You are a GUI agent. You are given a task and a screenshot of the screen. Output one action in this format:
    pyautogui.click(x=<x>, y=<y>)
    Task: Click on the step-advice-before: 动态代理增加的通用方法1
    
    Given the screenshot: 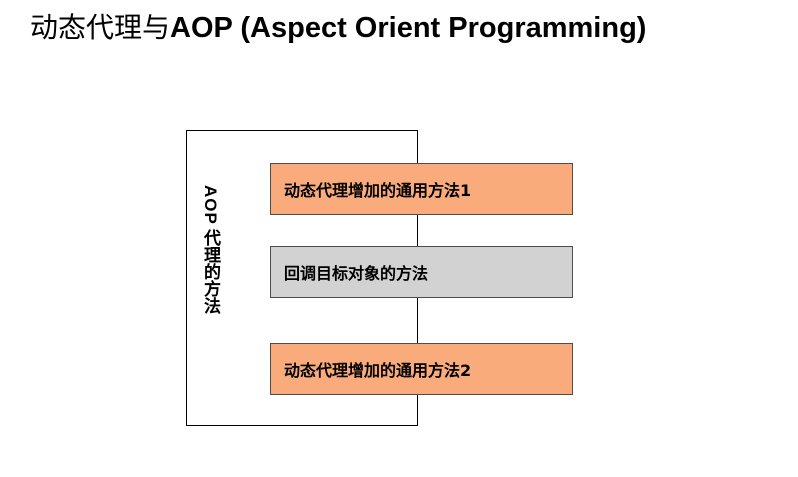 What is the action you would take?
    pyautogui.click(x=421, y=189)
    